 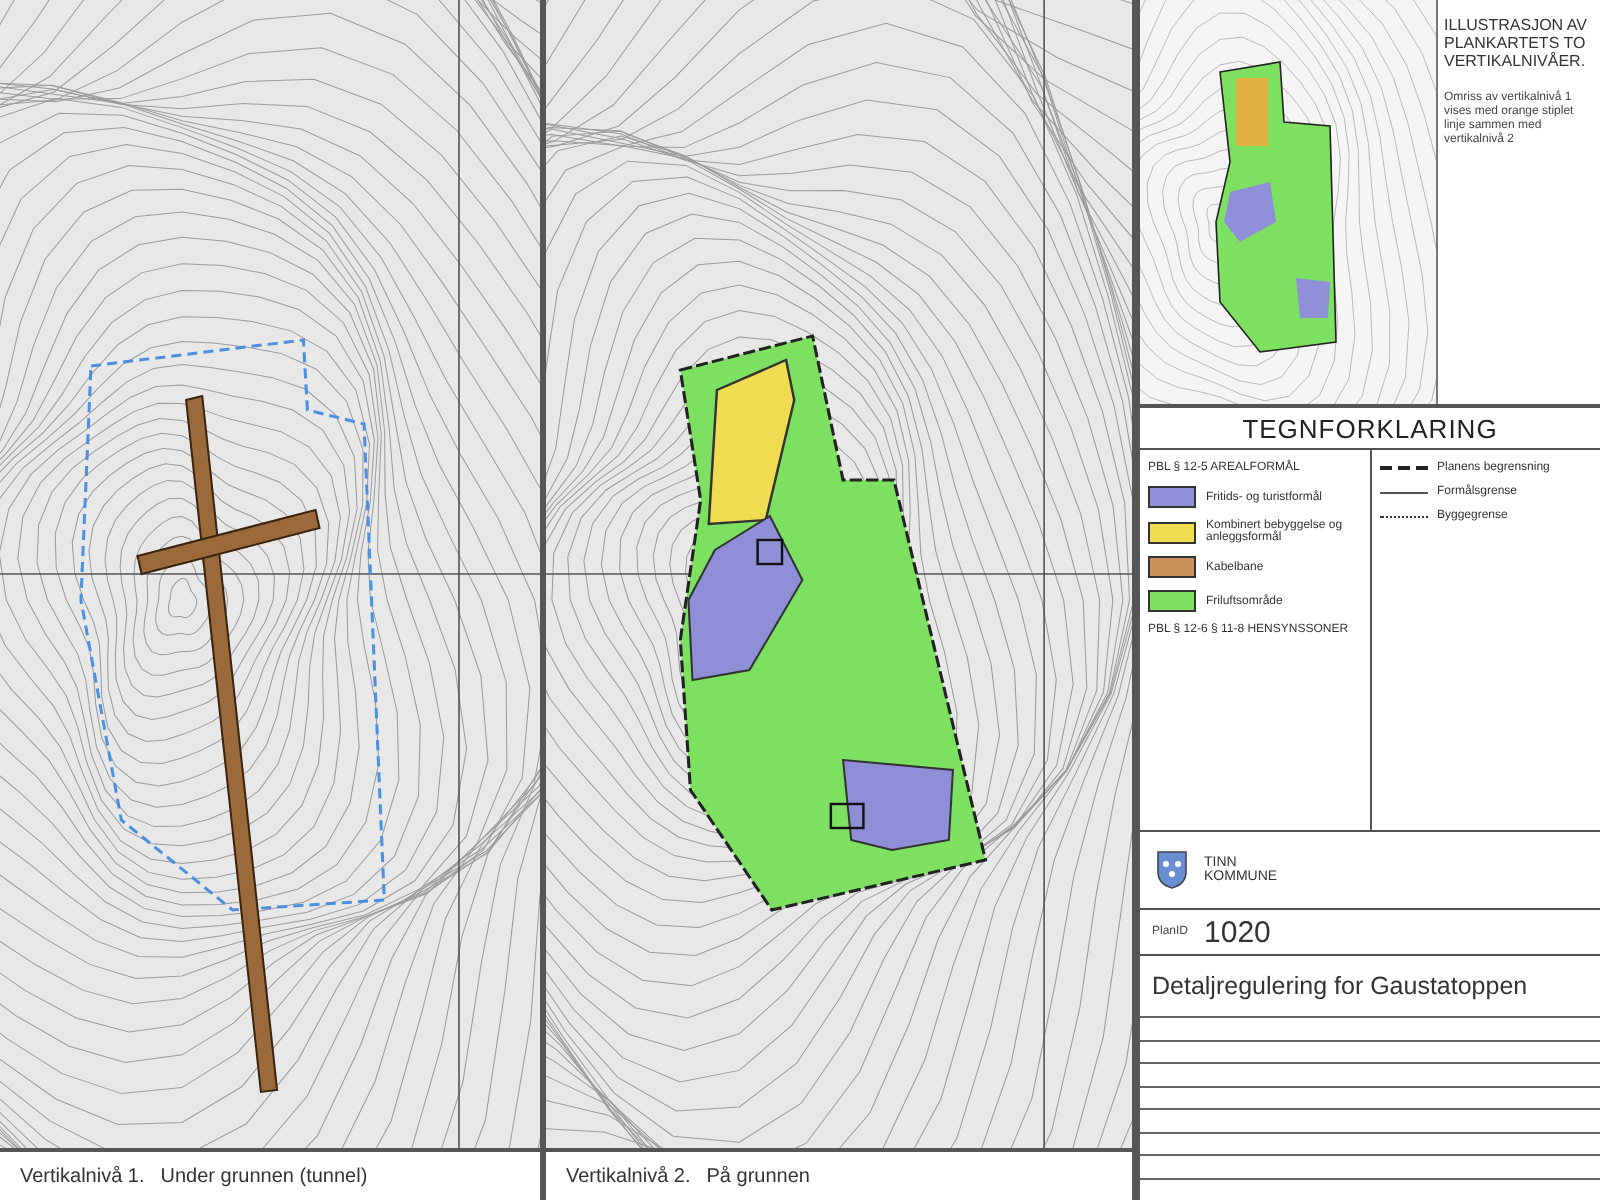 What do you see at coordinates (1340, 986) in the screenshot?
I see `plan-title: Detaljregulering for Gaustatoppen` at bounding box center [1340, 986].